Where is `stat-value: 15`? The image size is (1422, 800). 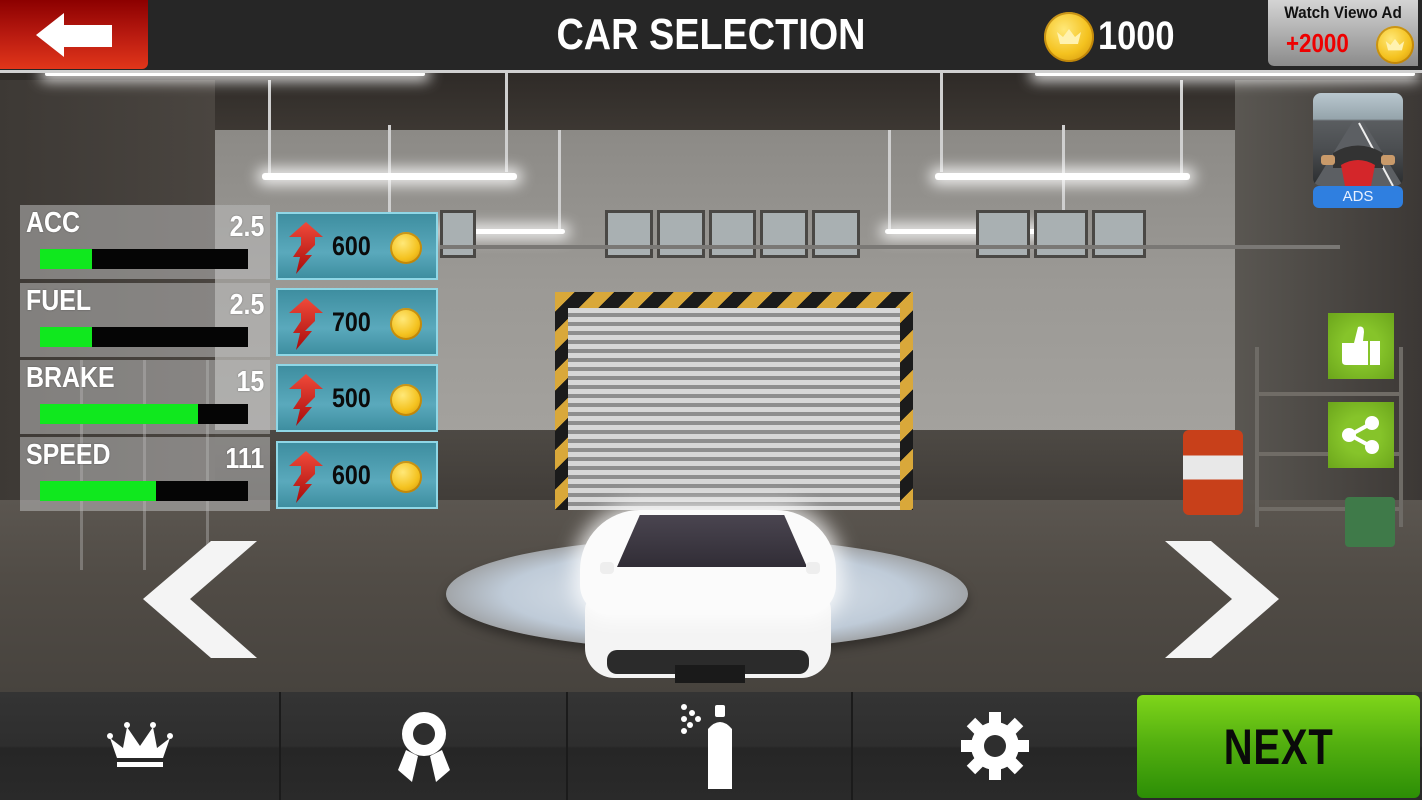 stat-value: 15 is located at coordinates (250, 382).